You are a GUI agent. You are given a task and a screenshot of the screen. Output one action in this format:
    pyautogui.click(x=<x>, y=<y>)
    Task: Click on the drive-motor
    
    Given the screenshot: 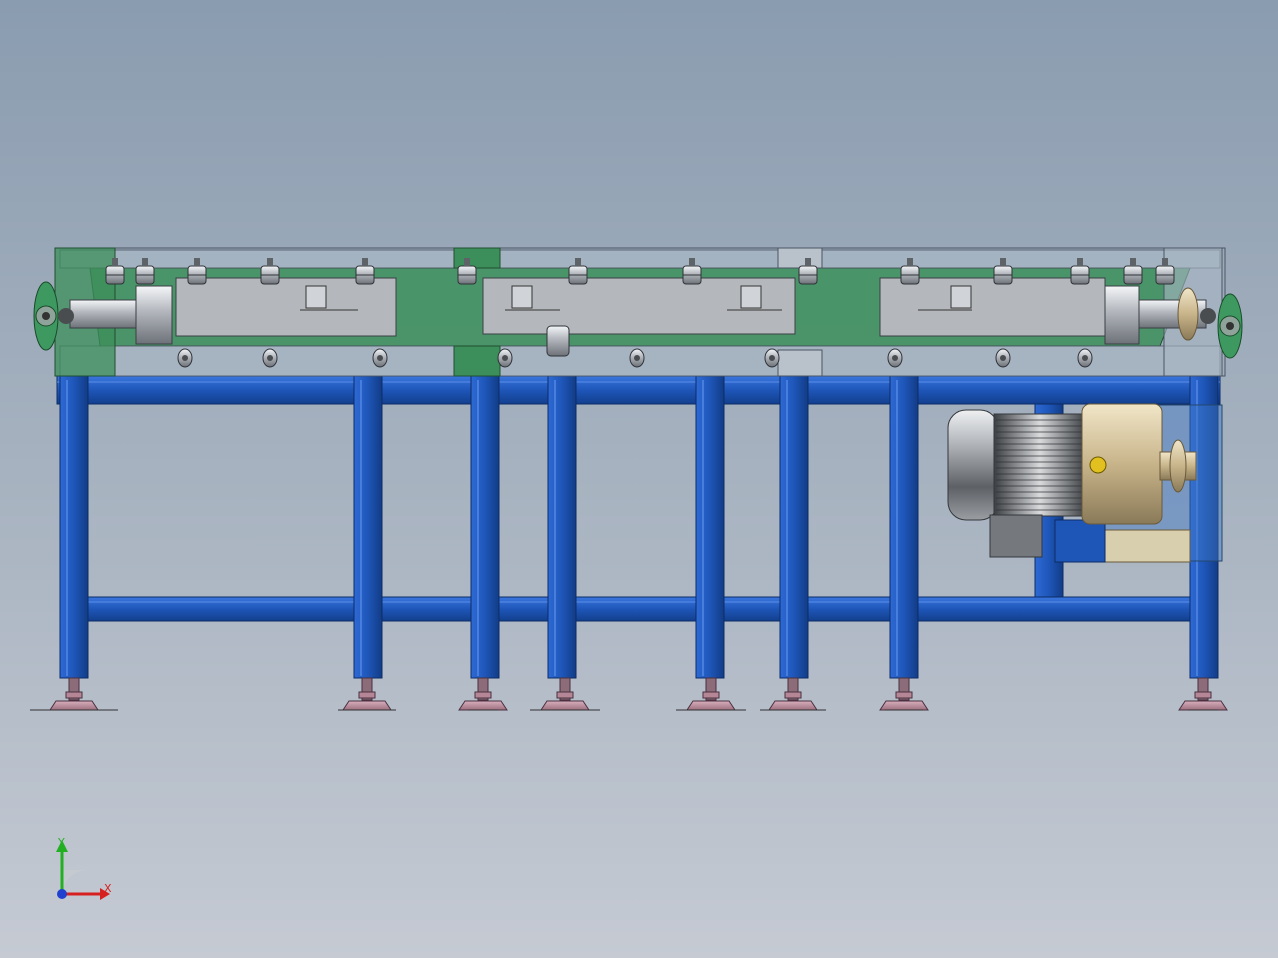 What is the action you would take?
    pyautogui.click(x=1085, y=483)
    